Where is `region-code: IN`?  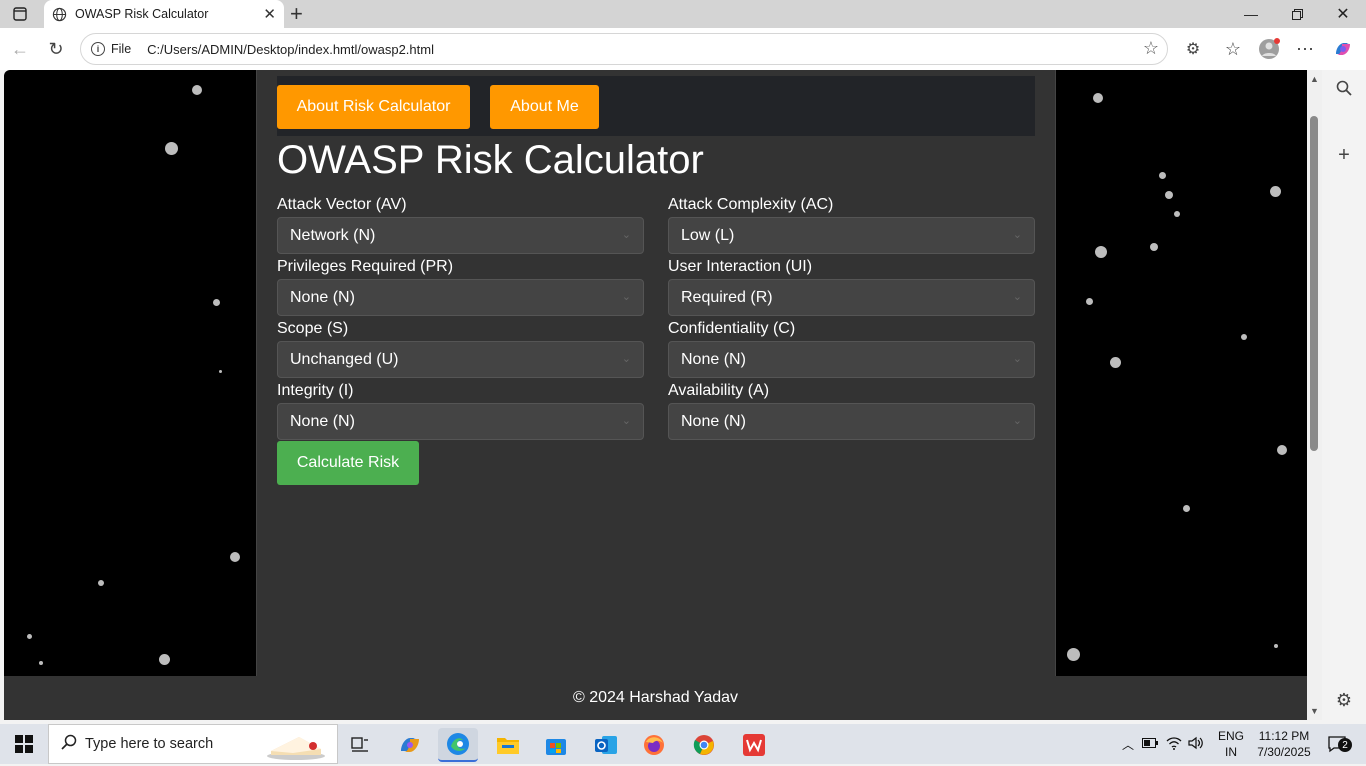
region-code: IN is located at coordinates (1231, 752).